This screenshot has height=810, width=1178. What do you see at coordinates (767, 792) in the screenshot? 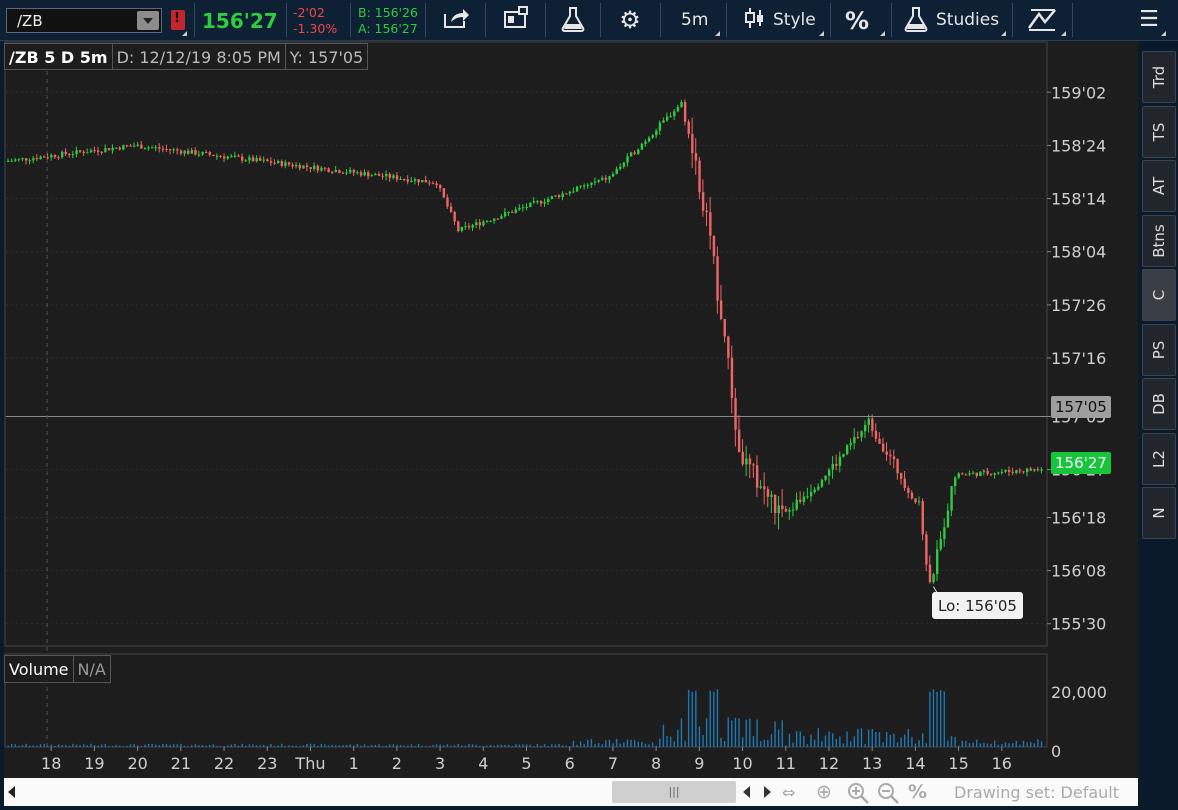
I see `scroll-forward-arrow-icon` at bounding box center [767, 792].